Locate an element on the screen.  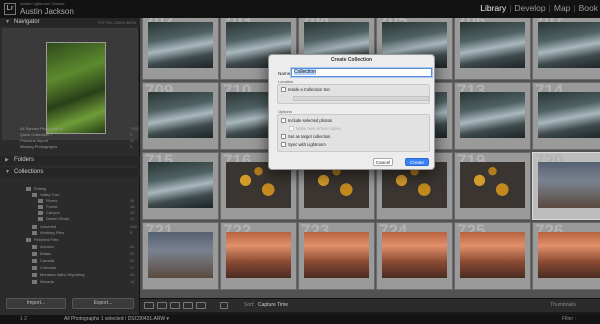
collection-item: Canyon 25 is located at coordinates (86, 212).